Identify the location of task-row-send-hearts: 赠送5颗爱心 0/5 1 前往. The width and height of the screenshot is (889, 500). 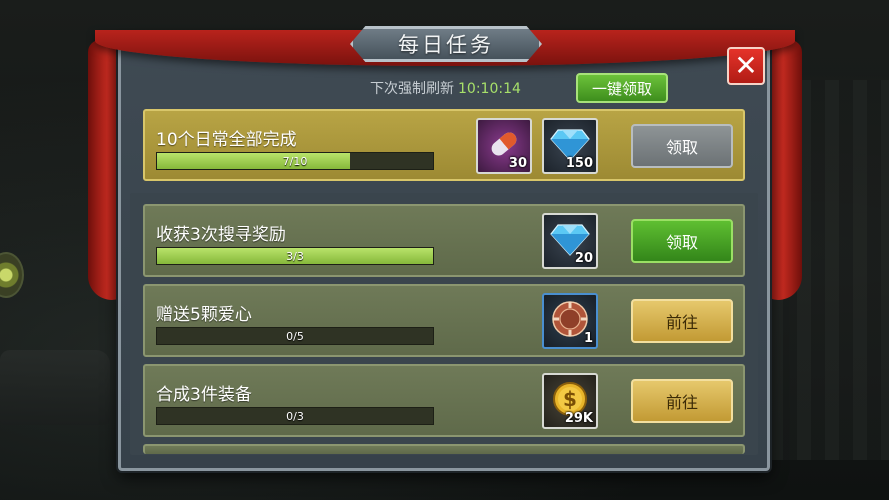
(444, 320).